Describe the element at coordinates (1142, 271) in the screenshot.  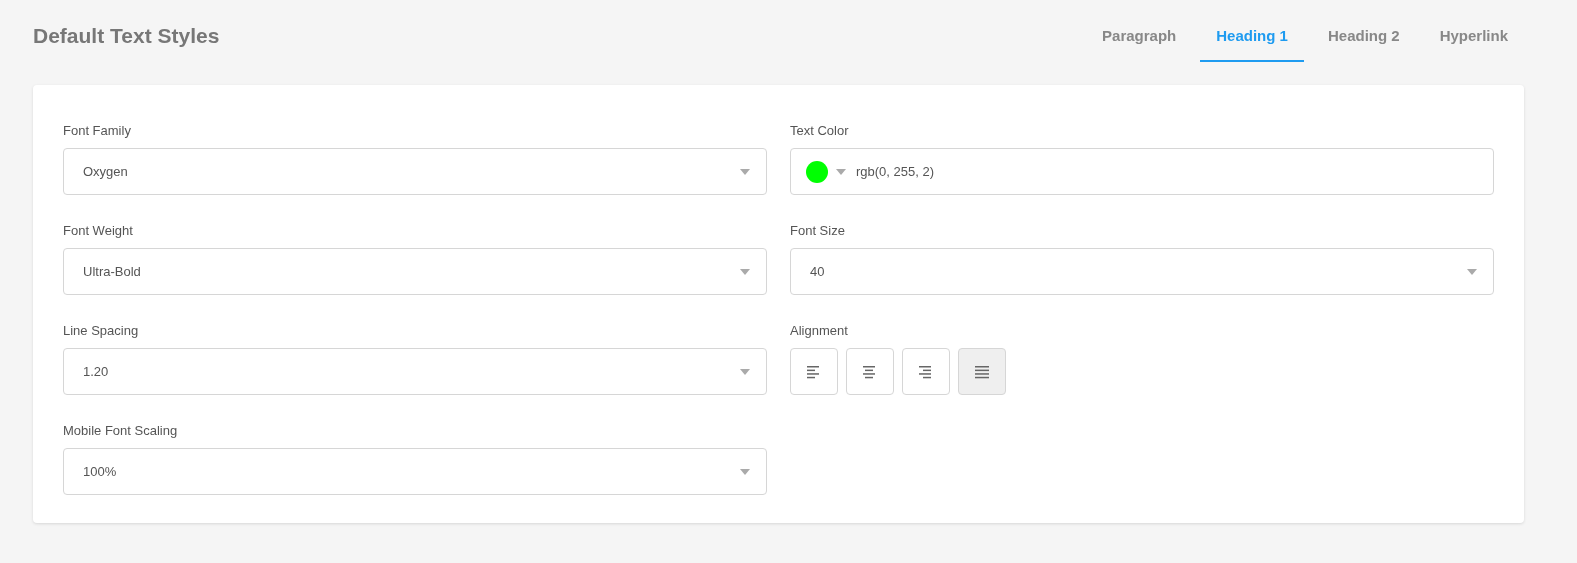
I see `select-field: 40` at that location.